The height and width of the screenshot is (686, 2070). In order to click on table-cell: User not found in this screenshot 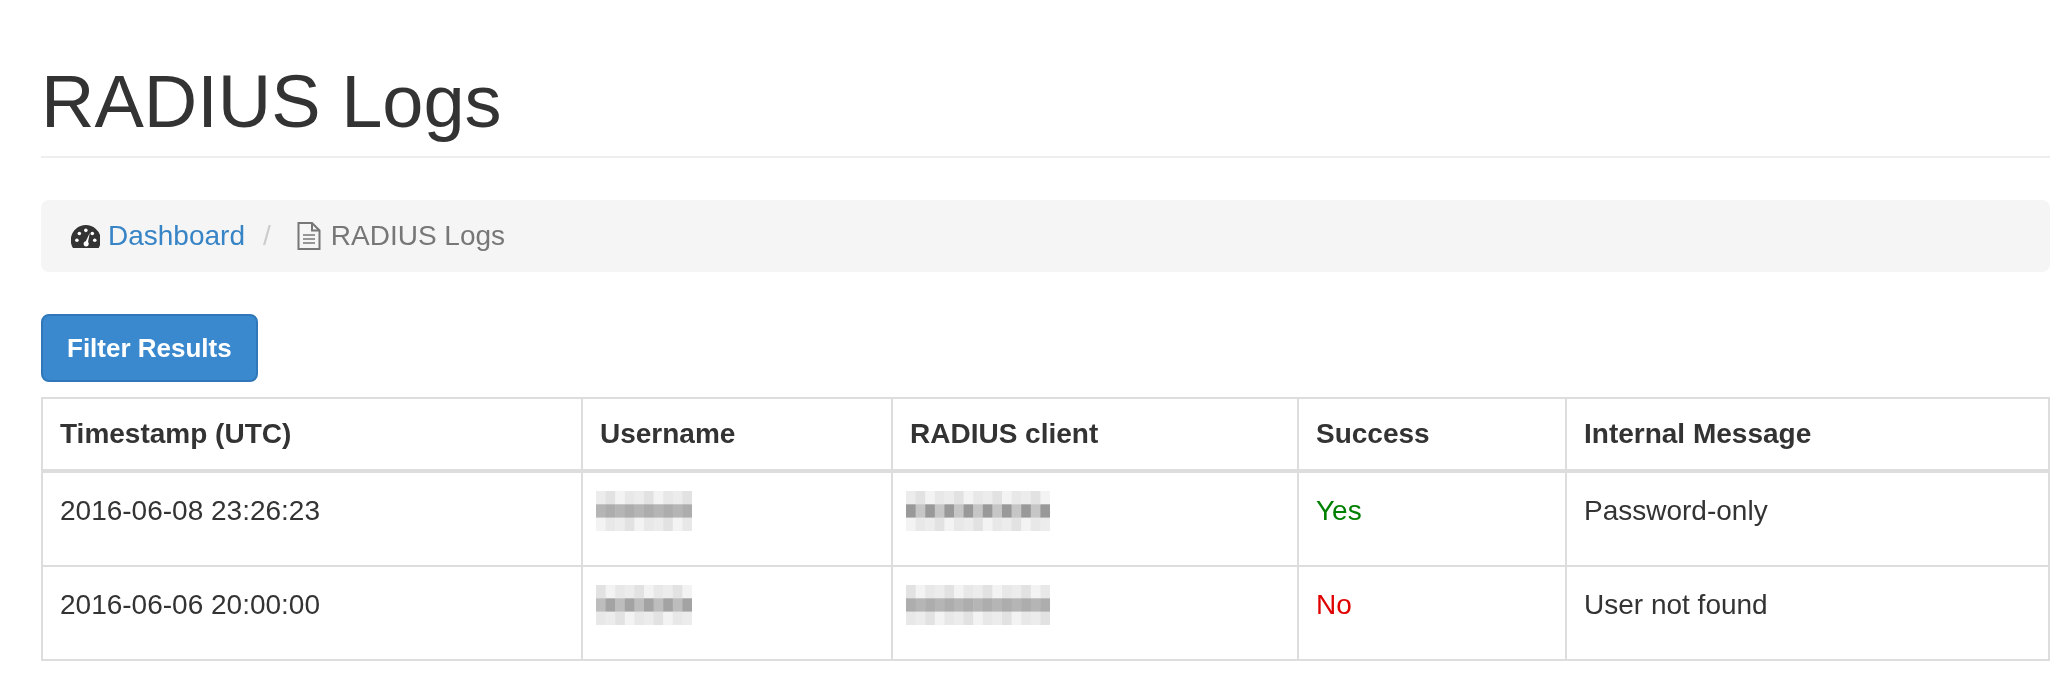, I will do `click(1808, 614)`.